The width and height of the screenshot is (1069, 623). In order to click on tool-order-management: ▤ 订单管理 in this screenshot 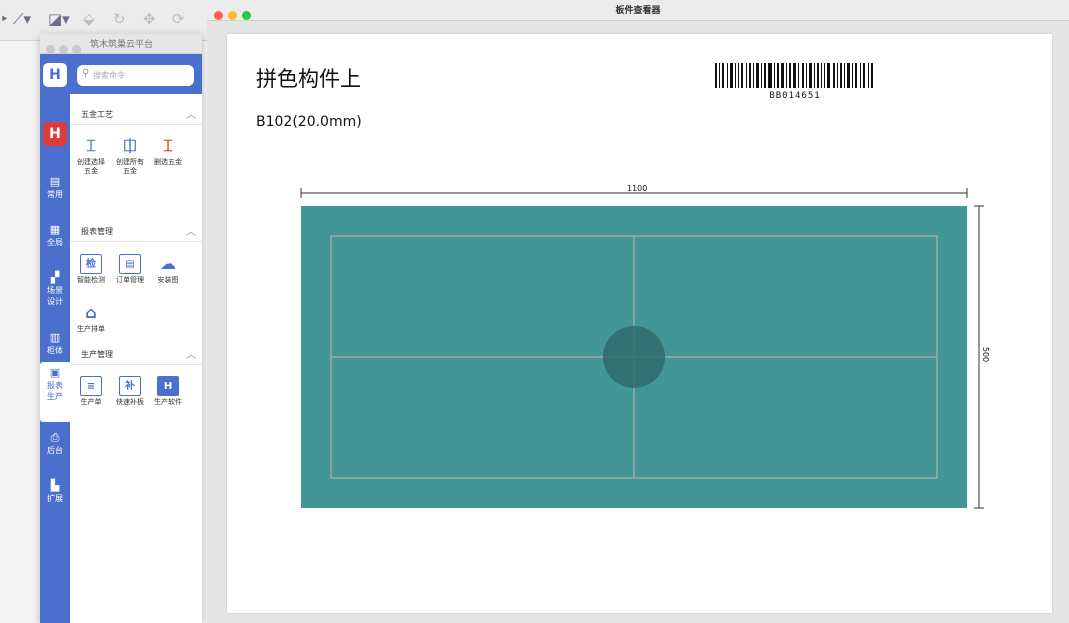, I will do `click(130, 269)`.